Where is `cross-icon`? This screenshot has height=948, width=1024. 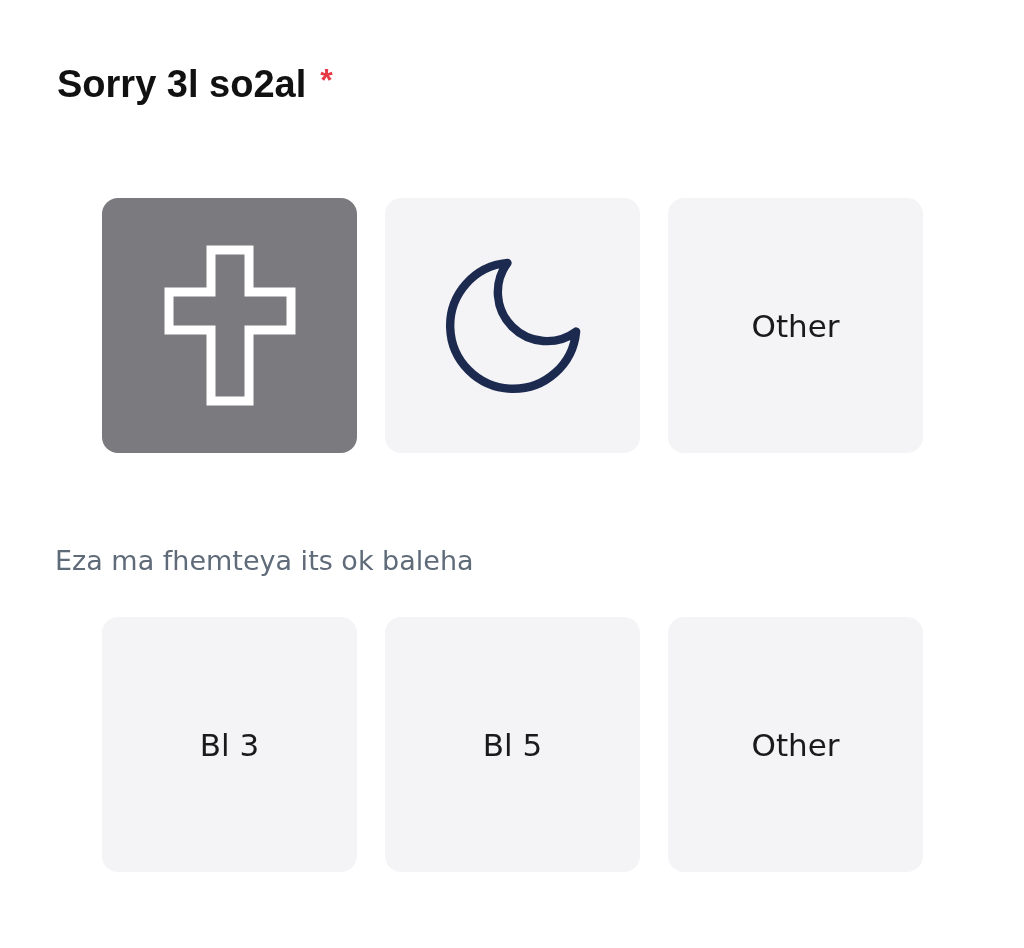
cross-icon is located at coordinates (229, 325).